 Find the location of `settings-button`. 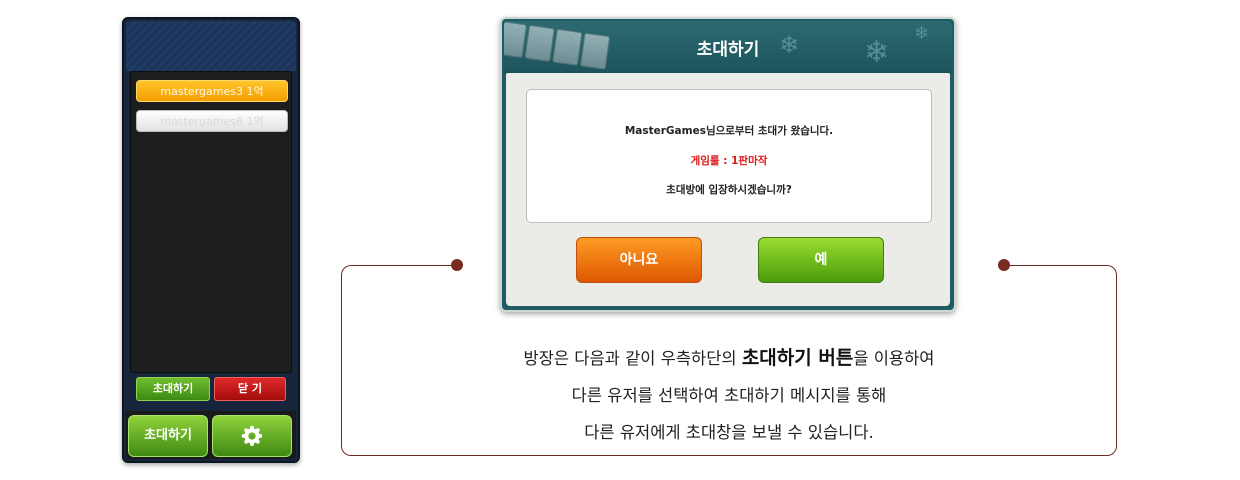

settings-button is located at coordinates (252, 436).